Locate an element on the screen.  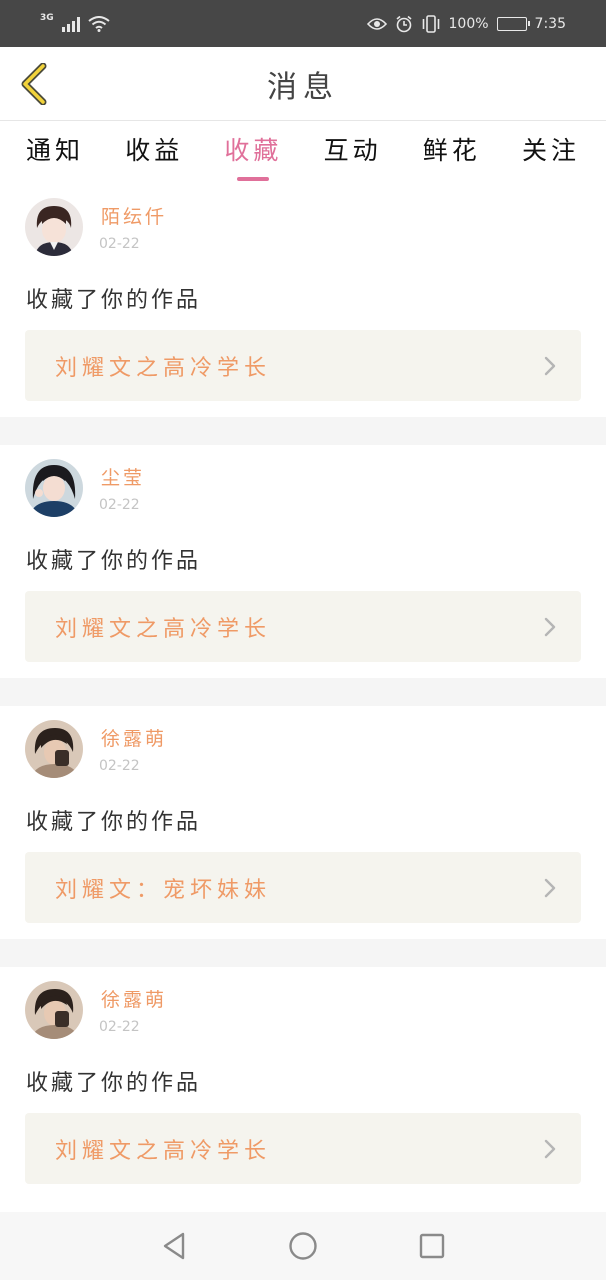
battery-percent: 100% is located at coordinates (468, 23).